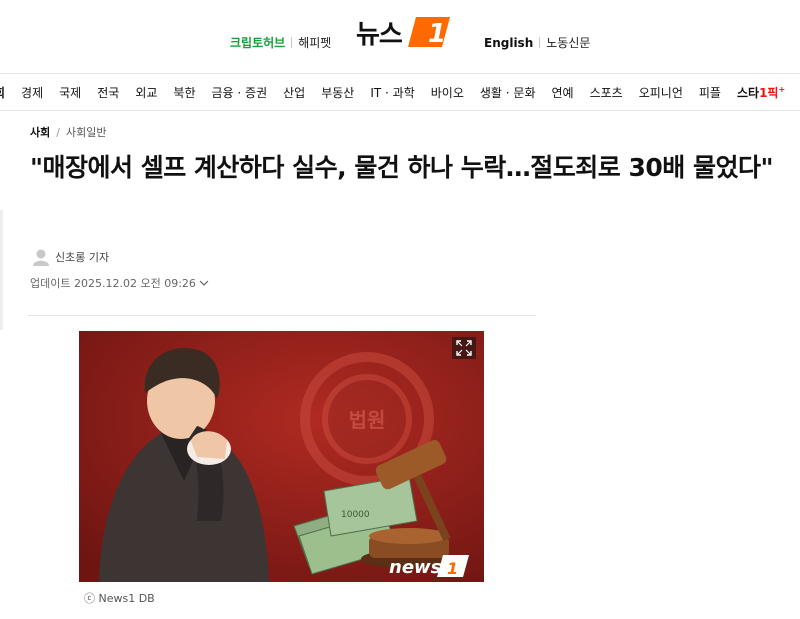  Describe the element at coordinates (282, 315) in the screenshot. I see `meta-divider` at that location.